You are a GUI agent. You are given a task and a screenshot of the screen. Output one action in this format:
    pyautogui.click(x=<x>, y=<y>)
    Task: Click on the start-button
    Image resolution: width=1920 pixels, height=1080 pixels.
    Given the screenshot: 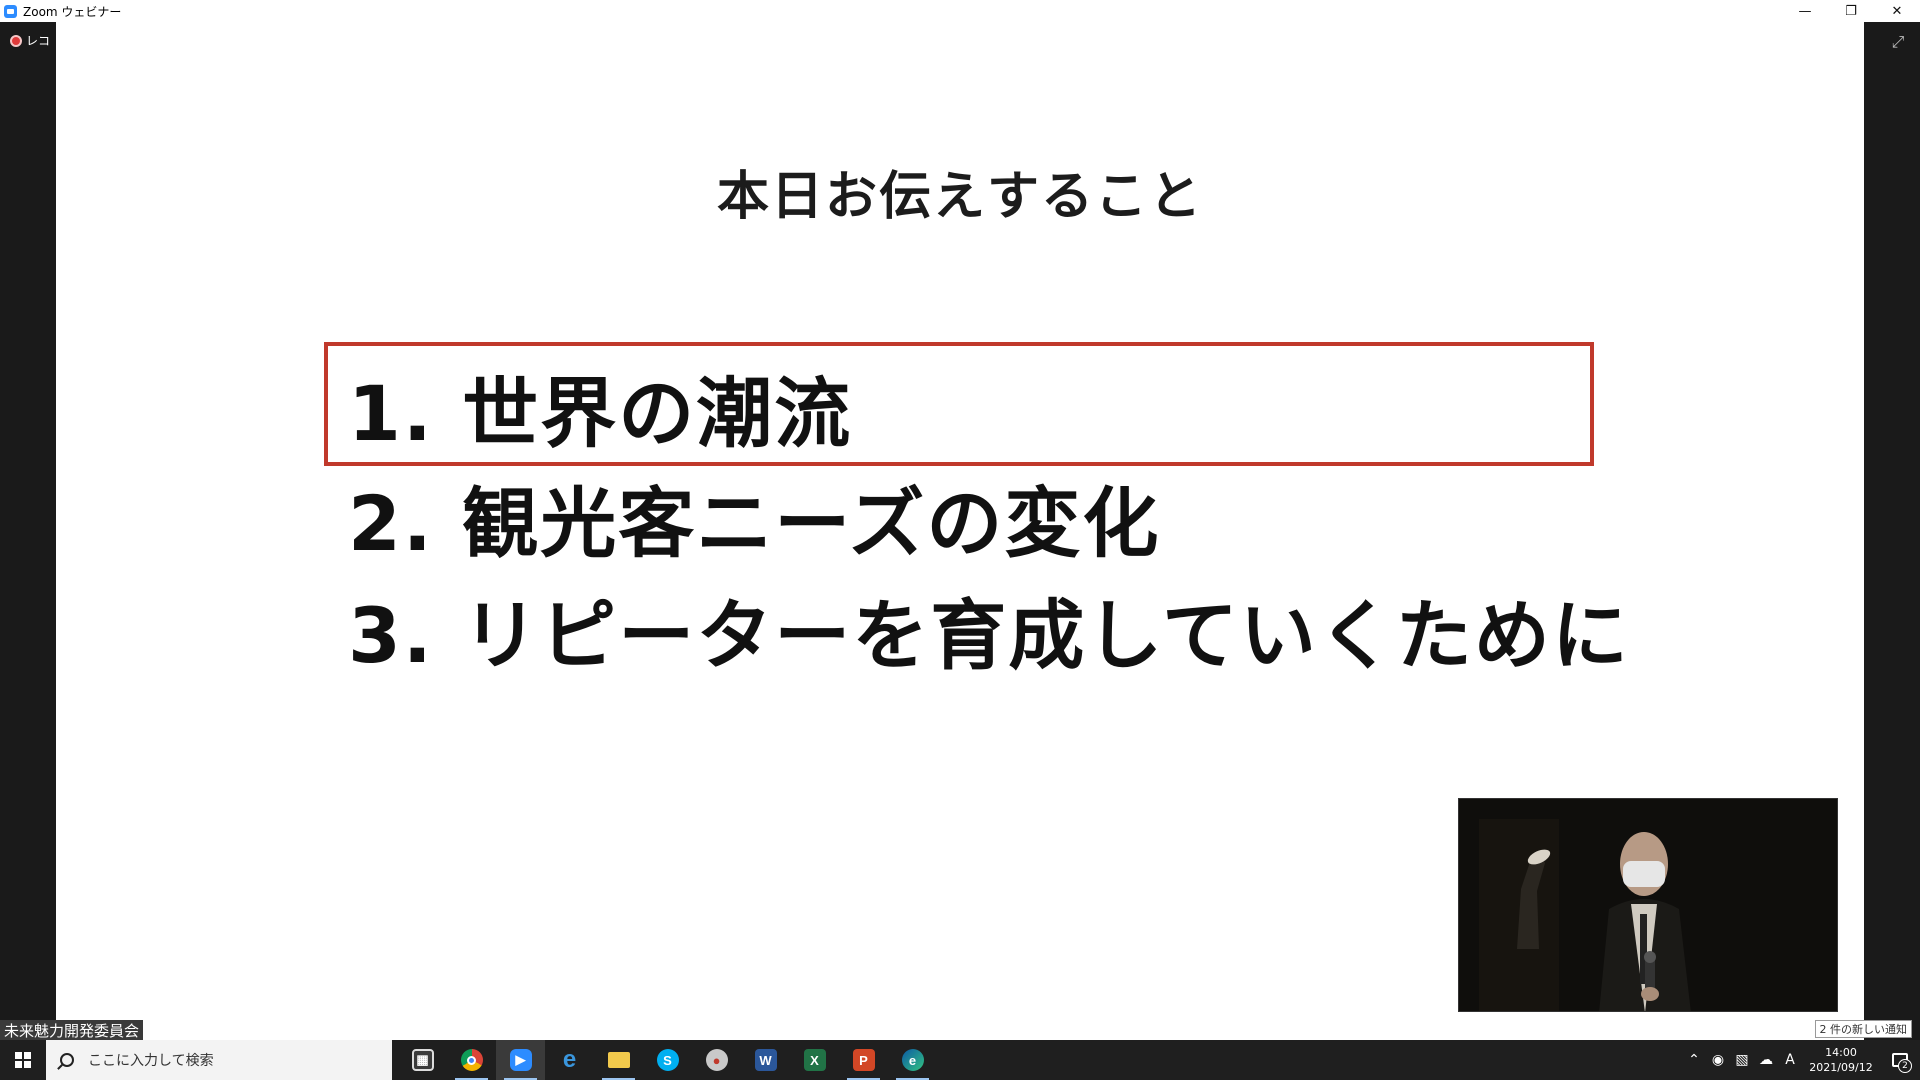 What is the action you would take?
    pyautogui.click(x=23, y=1060)
    